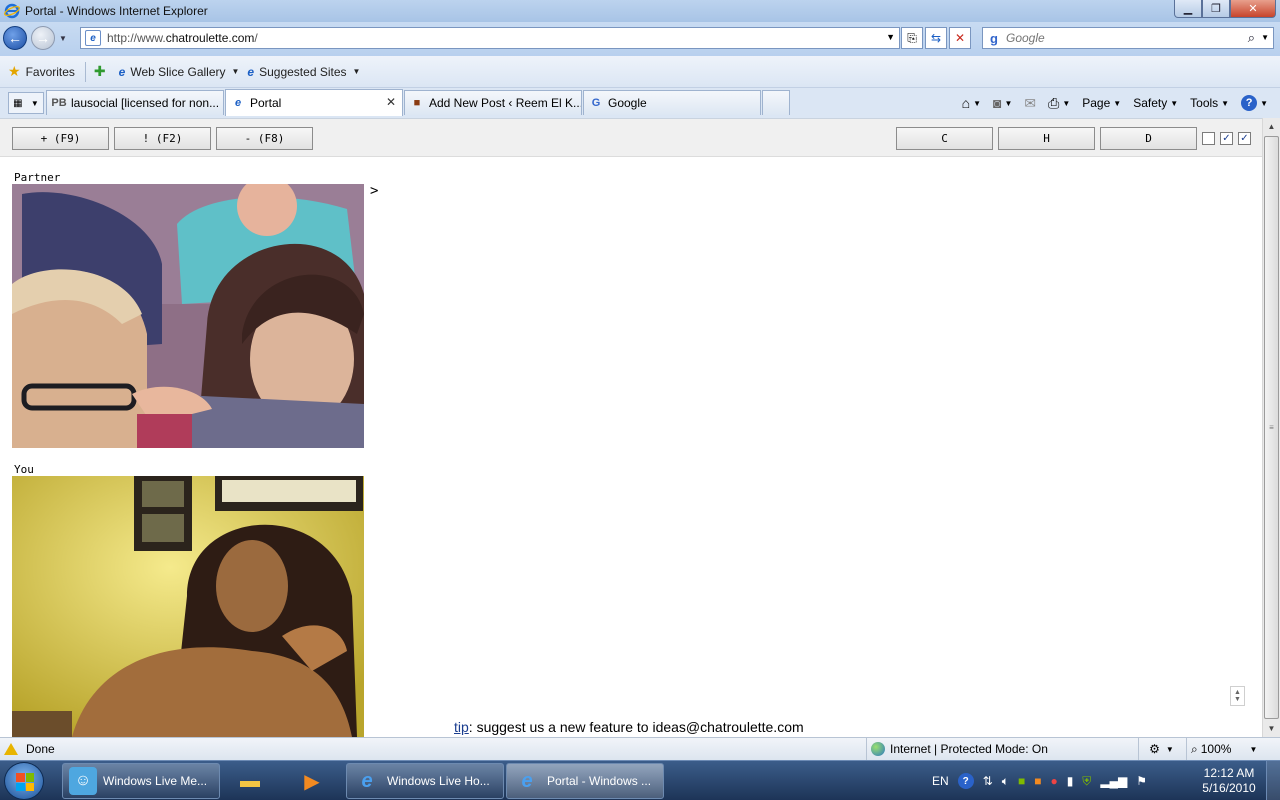 This screenshot has height=800, width=1280. I want to click on command-bar: ⌂ ▼ ◙ ▼ ✉ ⎙ ▼ Page ▼ Safety ▼ Tools ▼ ? ▼, so click(1121, 103).